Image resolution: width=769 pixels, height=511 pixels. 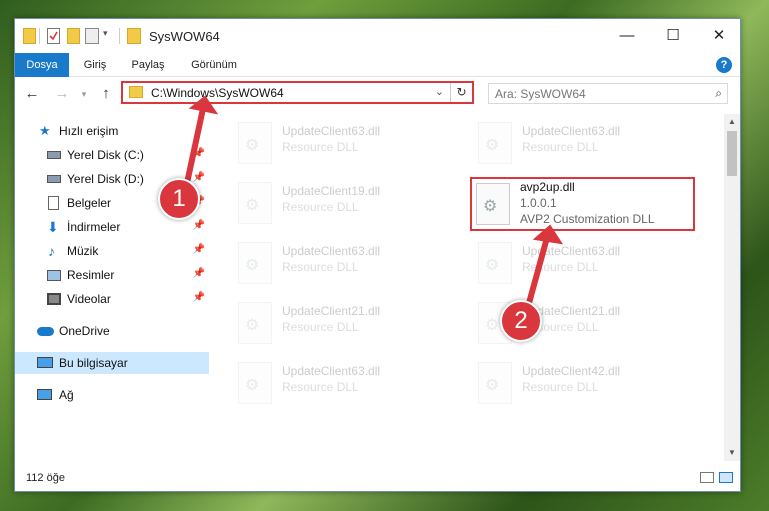 What do you see at coordinates (112, 251) in the screenshot?
I see `sidebar-item-music: ♪ Müzik 📌` at bounding box center [112, 251].